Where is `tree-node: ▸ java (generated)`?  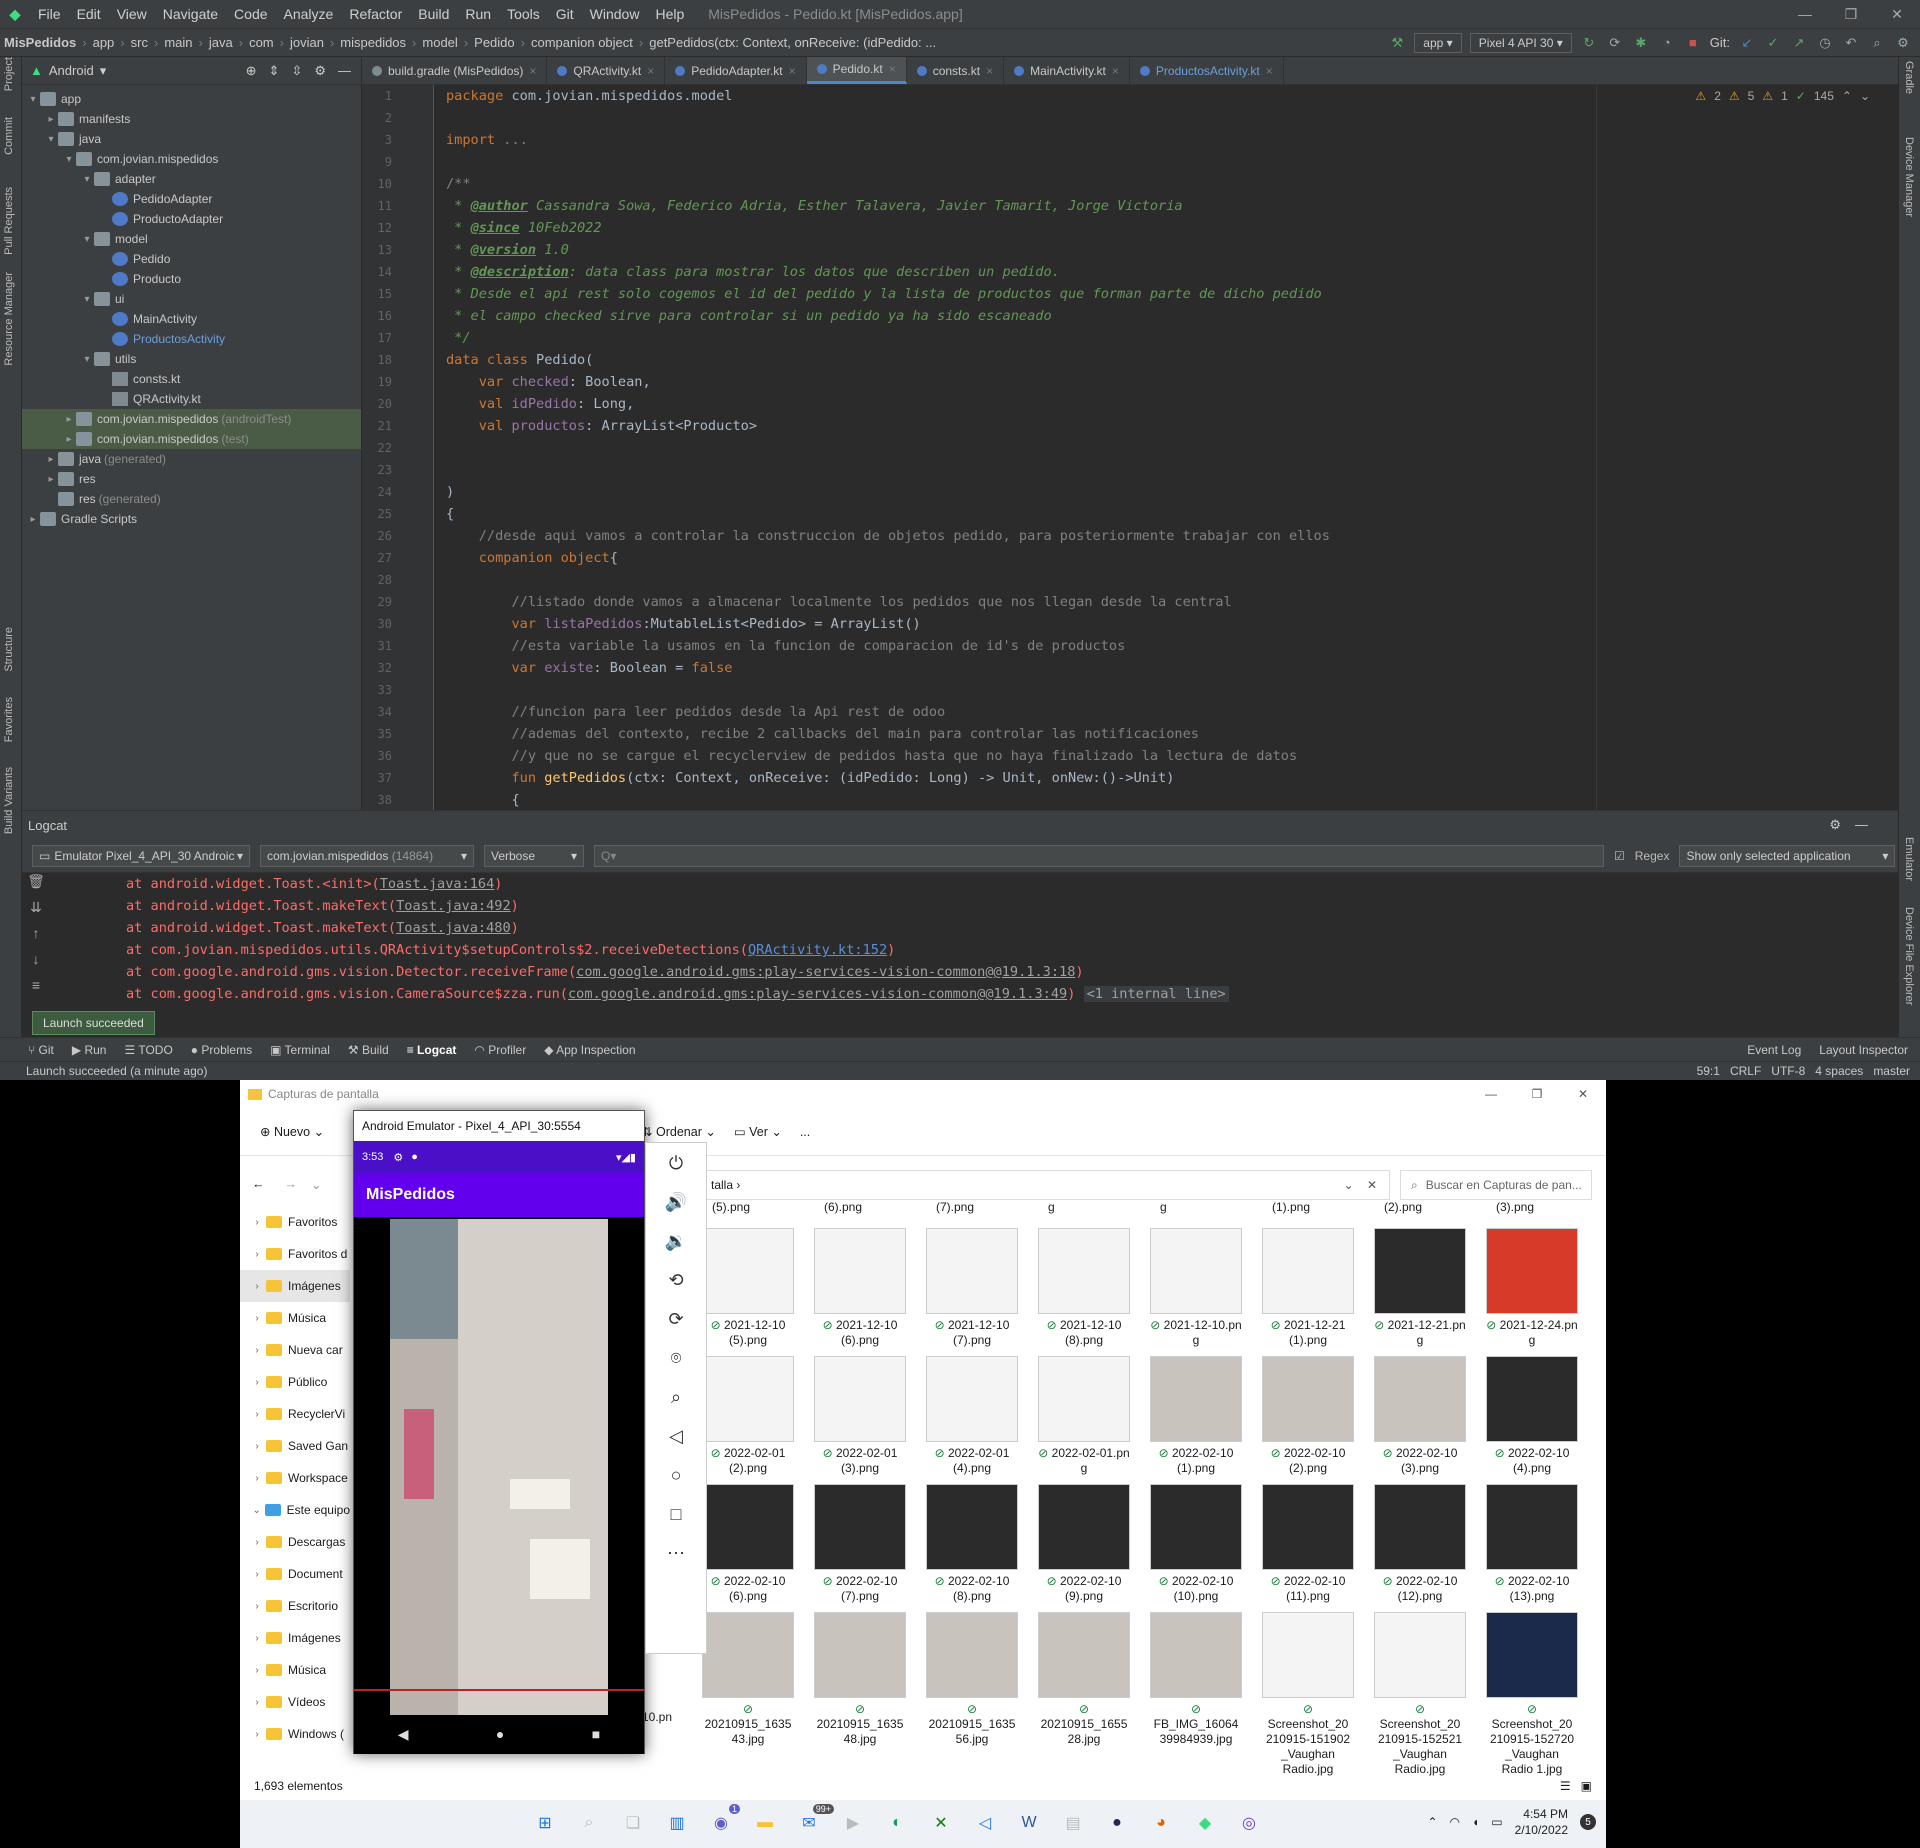
tree-node: ▸ java (generated) is located at coordinates (191, 459).